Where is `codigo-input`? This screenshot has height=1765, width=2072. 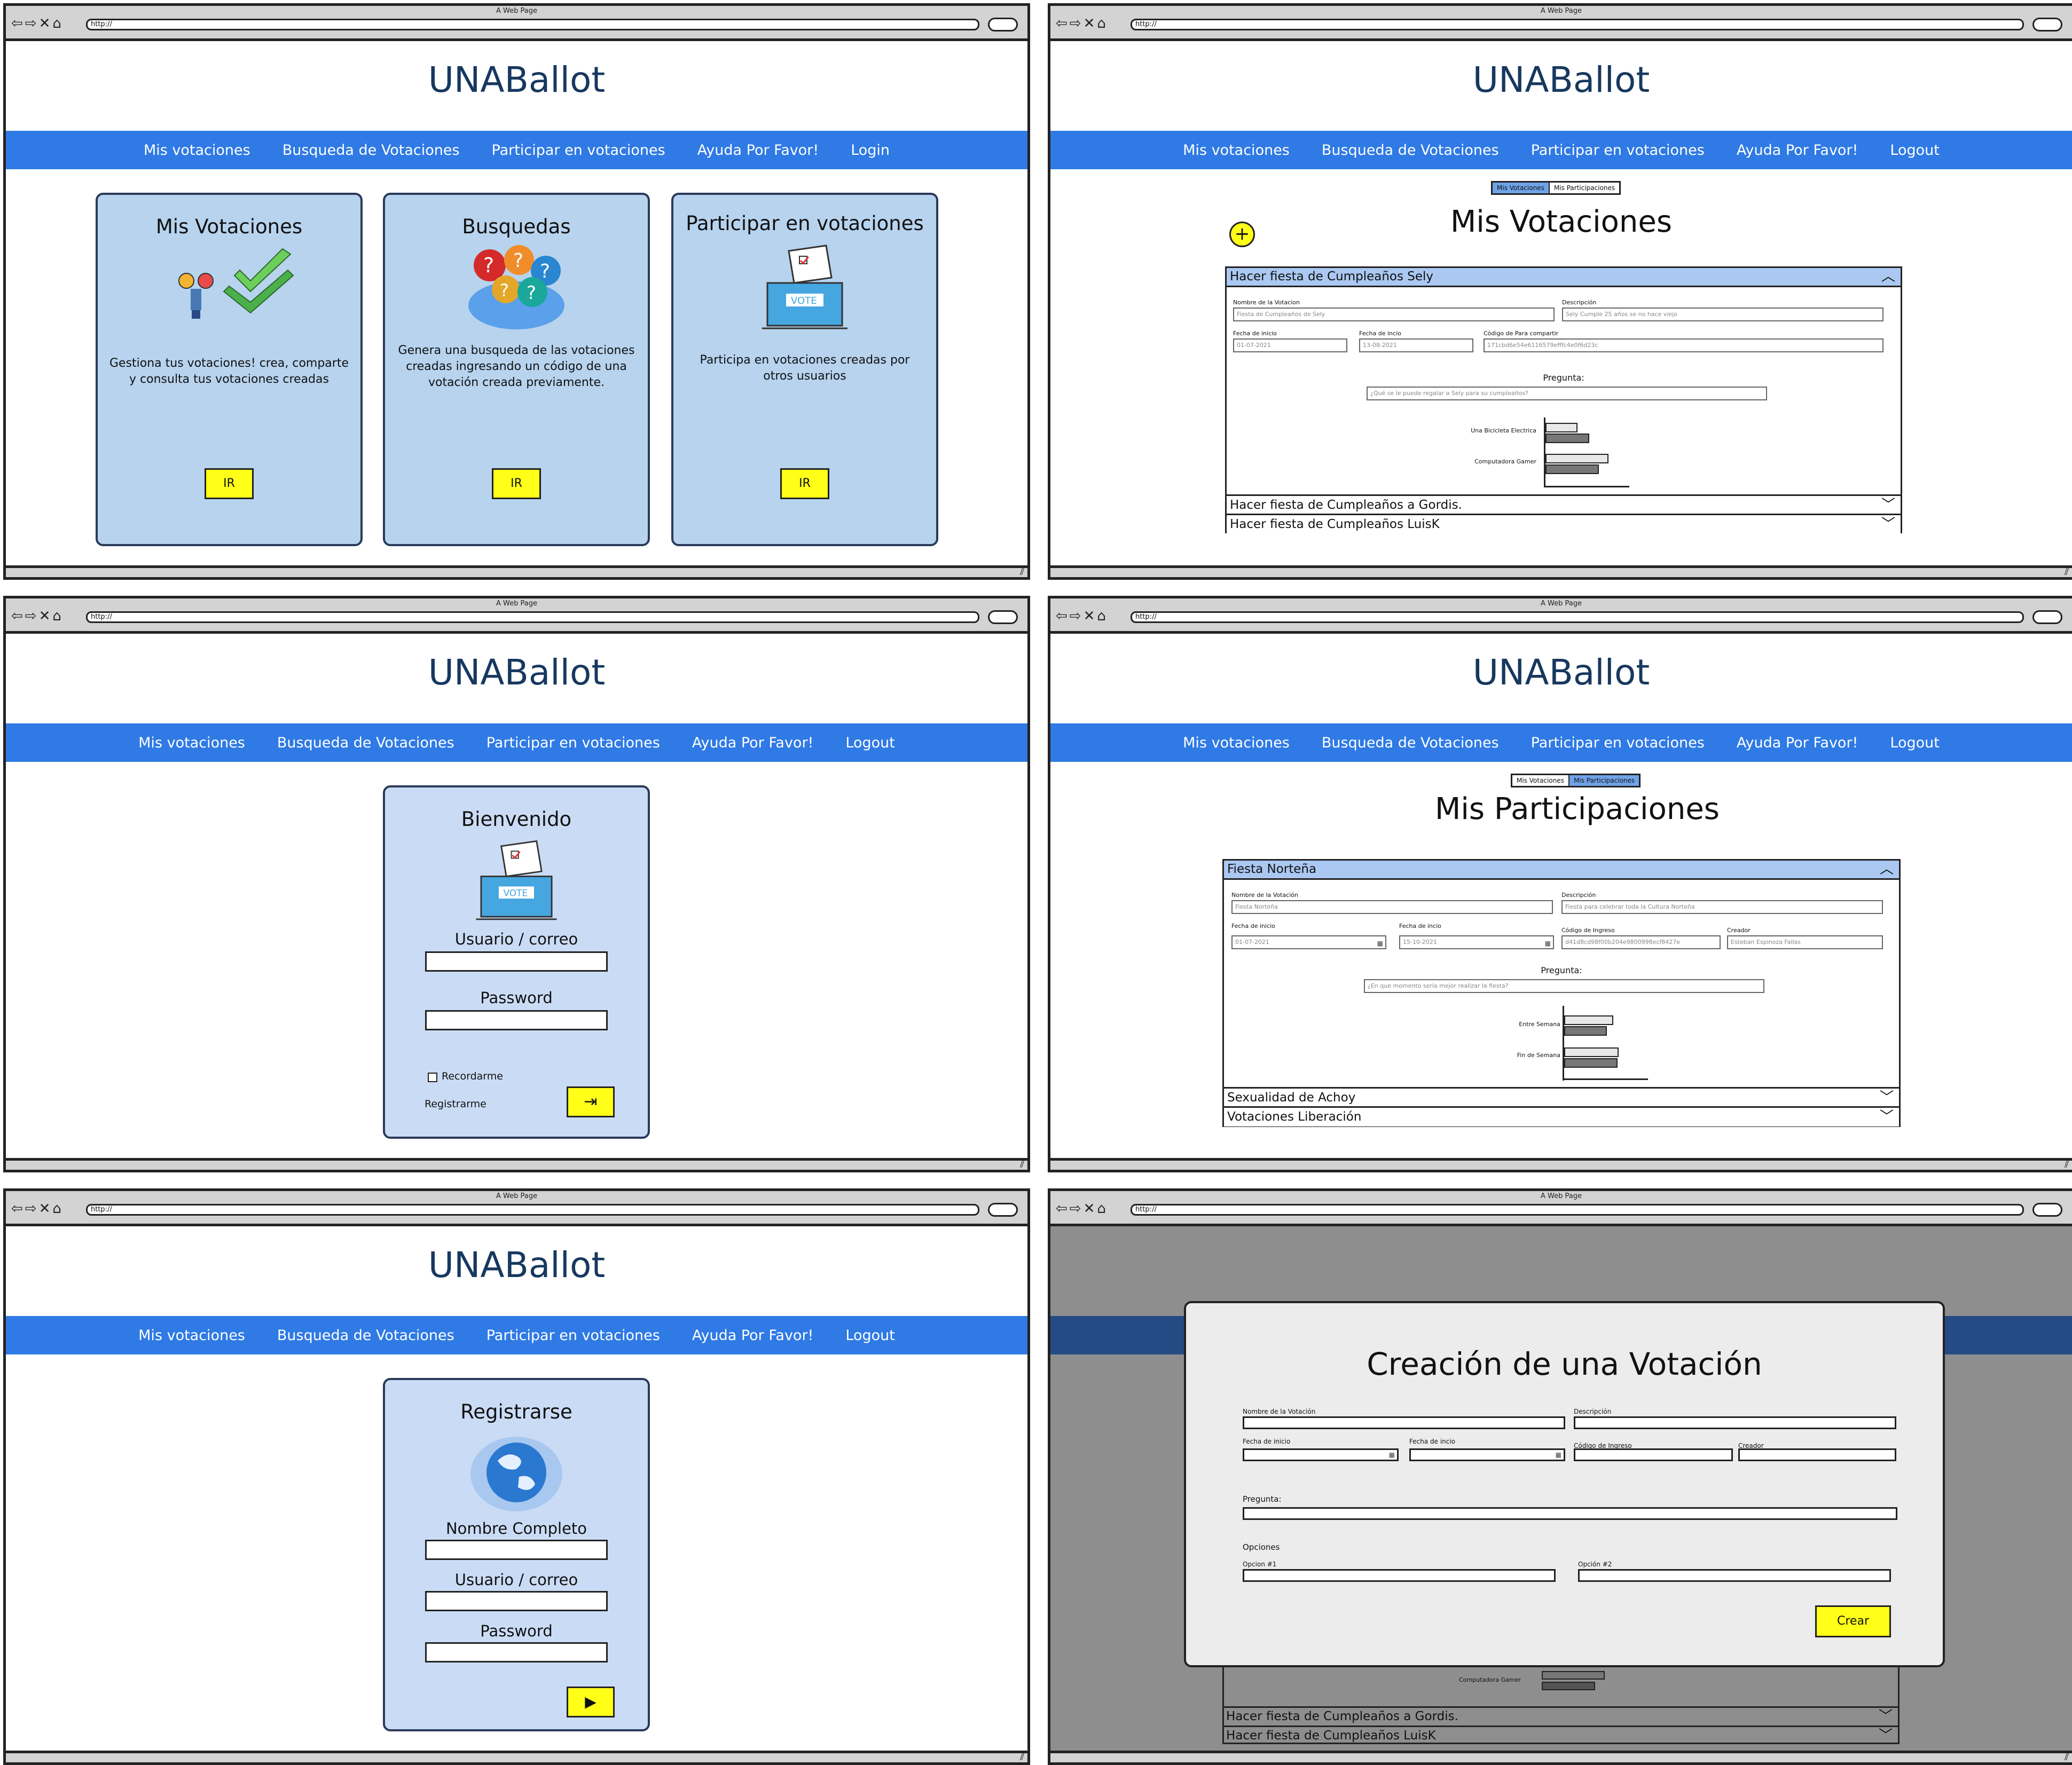 codigo-input is located at coordinates (1653, 1454).